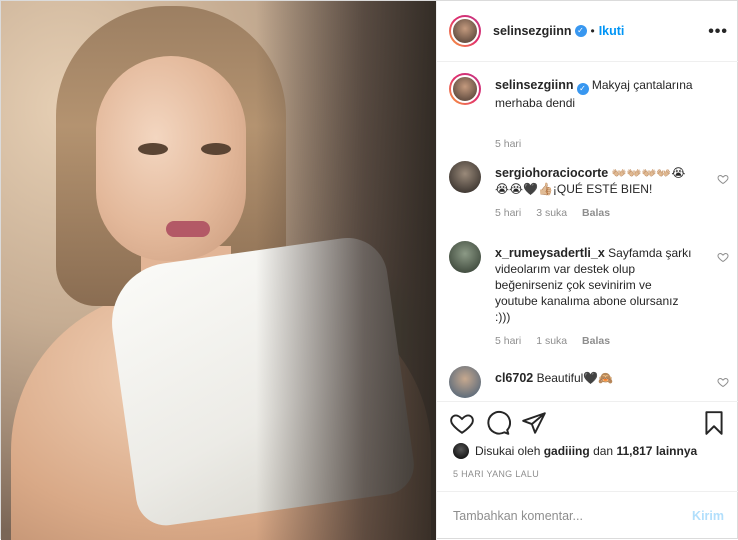  What do you see at coordinates (550, 253) in the screenshot?
I see `comment-username: x_rumeysadertli_x` at bounding box center [550, 253].